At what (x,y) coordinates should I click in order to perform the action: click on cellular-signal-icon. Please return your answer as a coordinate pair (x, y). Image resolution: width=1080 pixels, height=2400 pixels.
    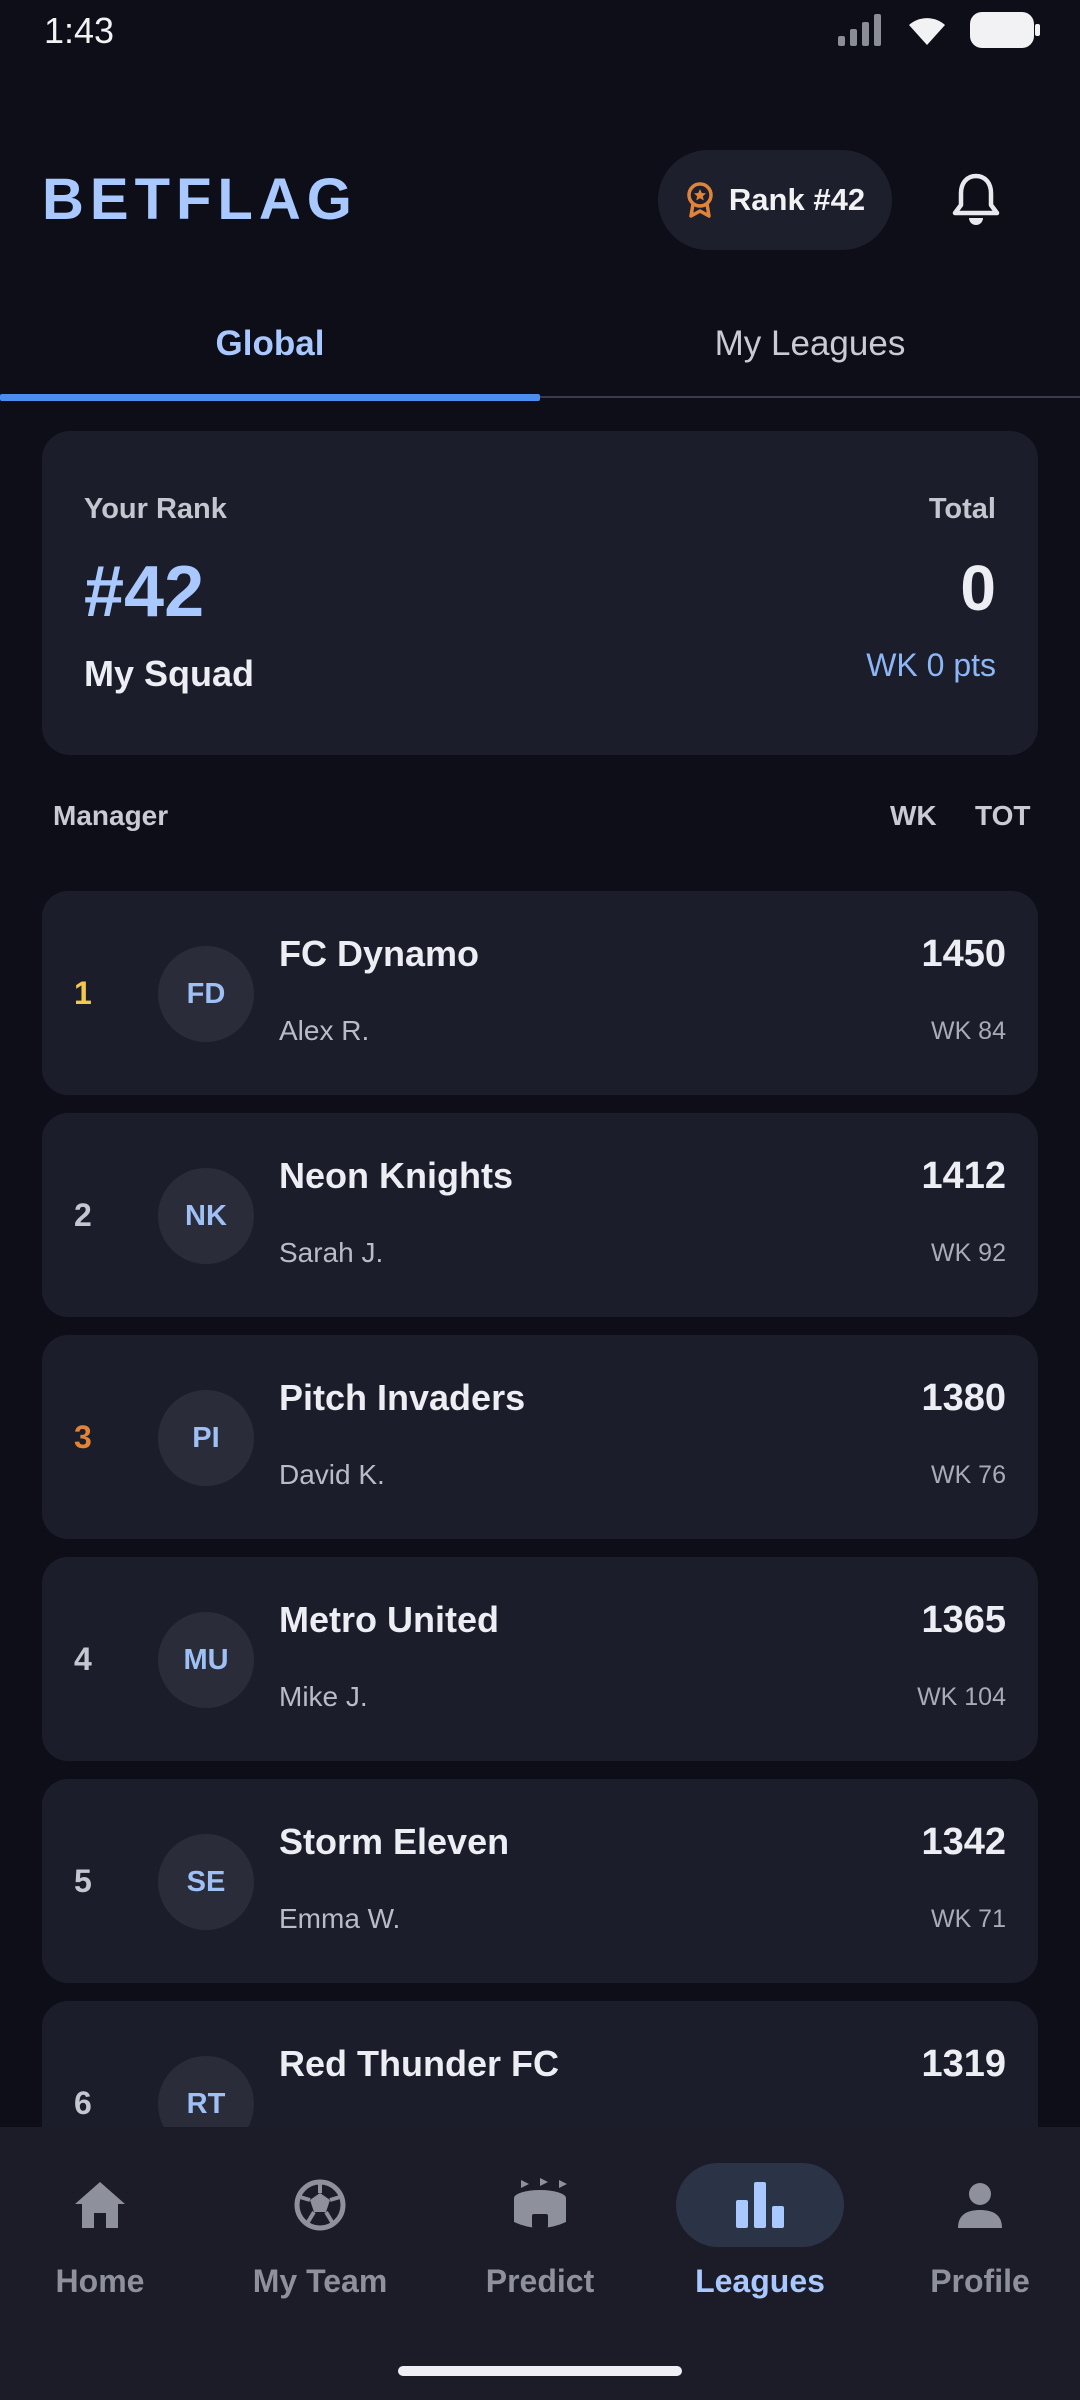
    Looking at the image, I should click on (859, 30).